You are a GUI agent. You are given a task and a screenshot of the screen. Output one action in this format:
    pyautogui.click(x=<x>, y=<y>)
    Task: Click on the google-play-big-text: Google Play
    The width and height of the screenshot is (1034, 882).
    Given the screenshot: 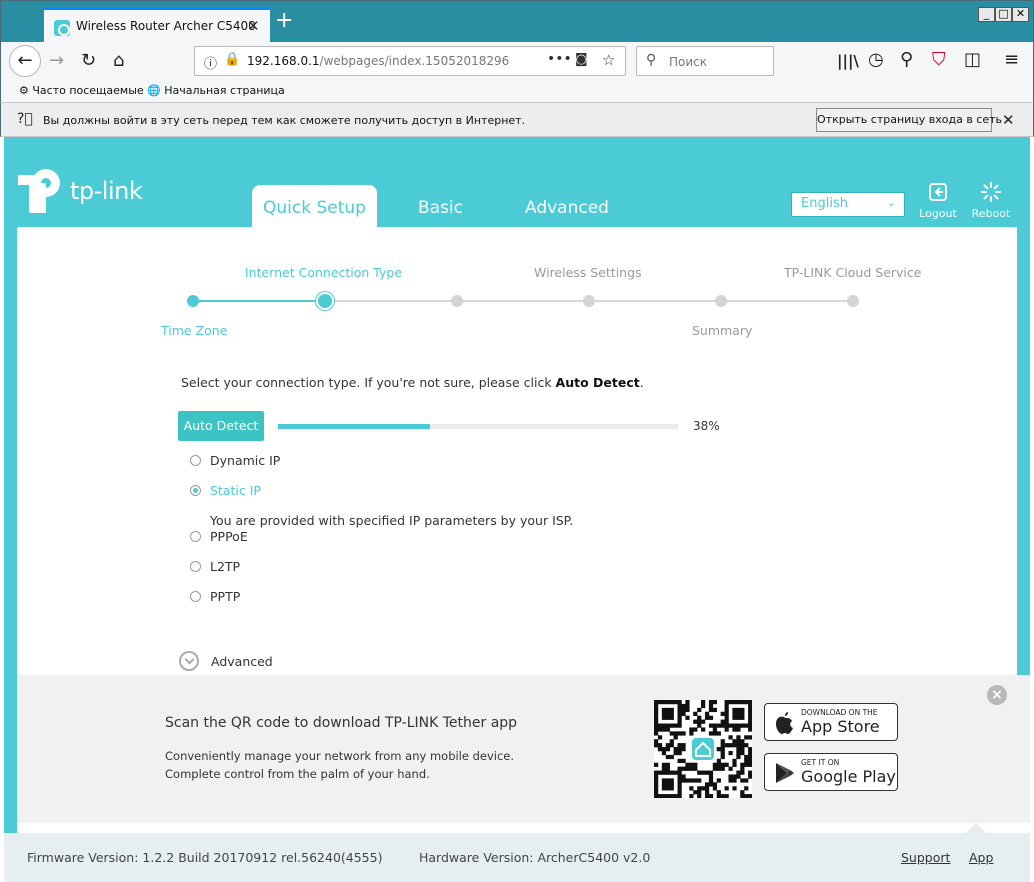 What is the action you would take?
    pyautogui.click(x=848, y=776)
    